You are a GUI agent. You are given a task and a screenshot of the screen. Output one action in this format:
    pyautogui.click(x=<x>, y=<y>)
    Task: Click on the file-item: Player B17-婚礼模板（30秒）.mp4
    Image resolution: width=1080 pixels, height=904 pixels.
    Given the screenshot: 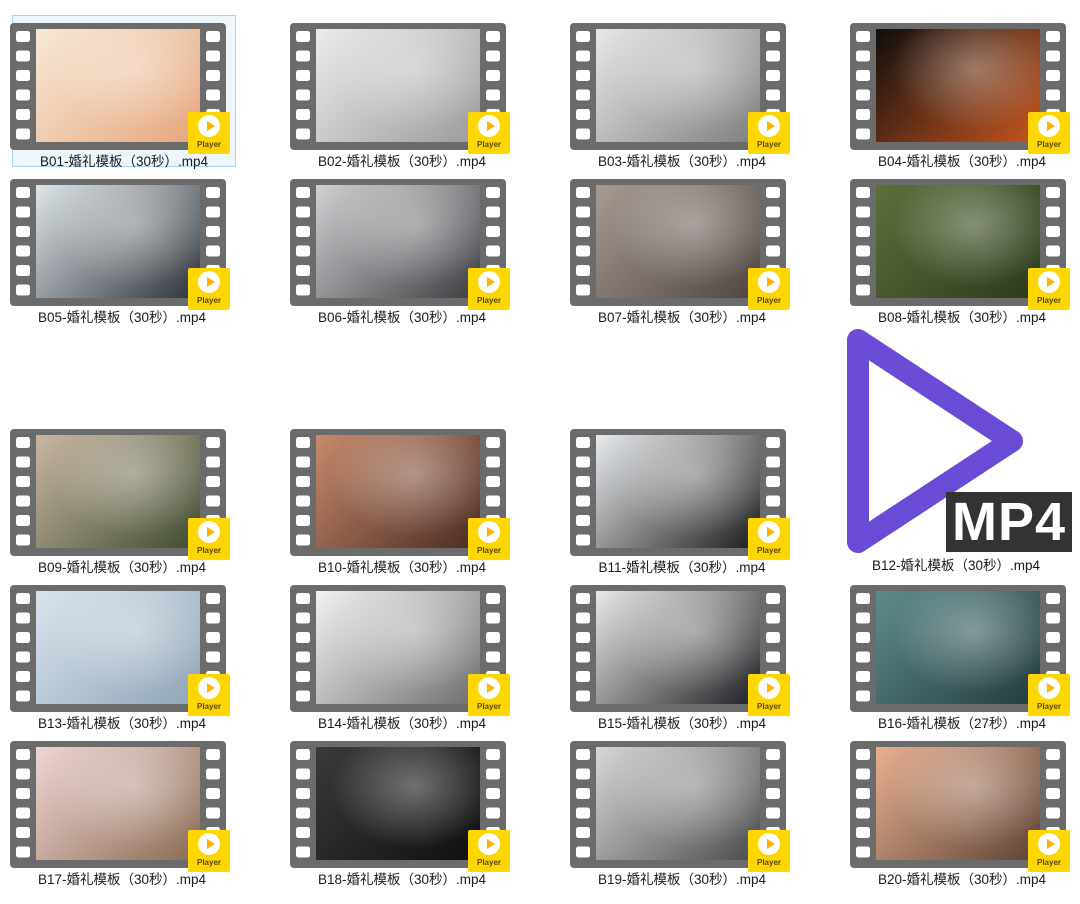 What is the action you would take?
    pyautogui.click(x=122, y=810)
    